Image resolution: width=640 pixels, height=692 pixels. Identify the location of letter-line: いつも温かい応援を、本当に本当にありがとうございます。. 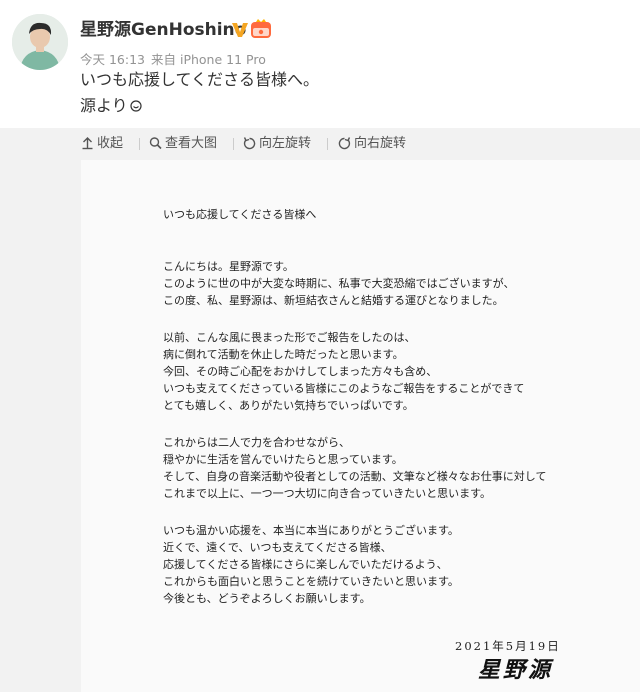
(311, 530).